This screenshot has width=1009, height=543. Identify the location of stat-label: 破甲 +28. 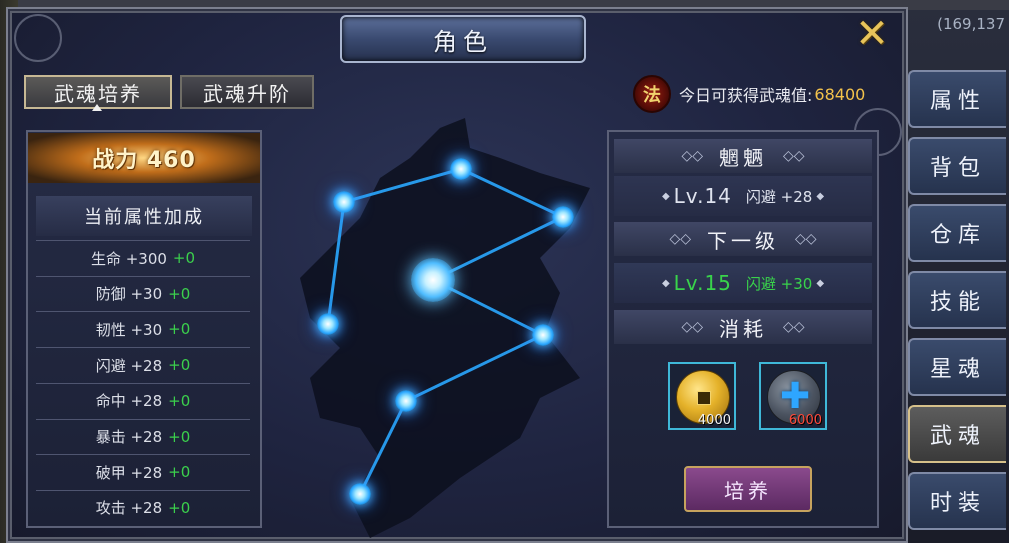
(129, 472).